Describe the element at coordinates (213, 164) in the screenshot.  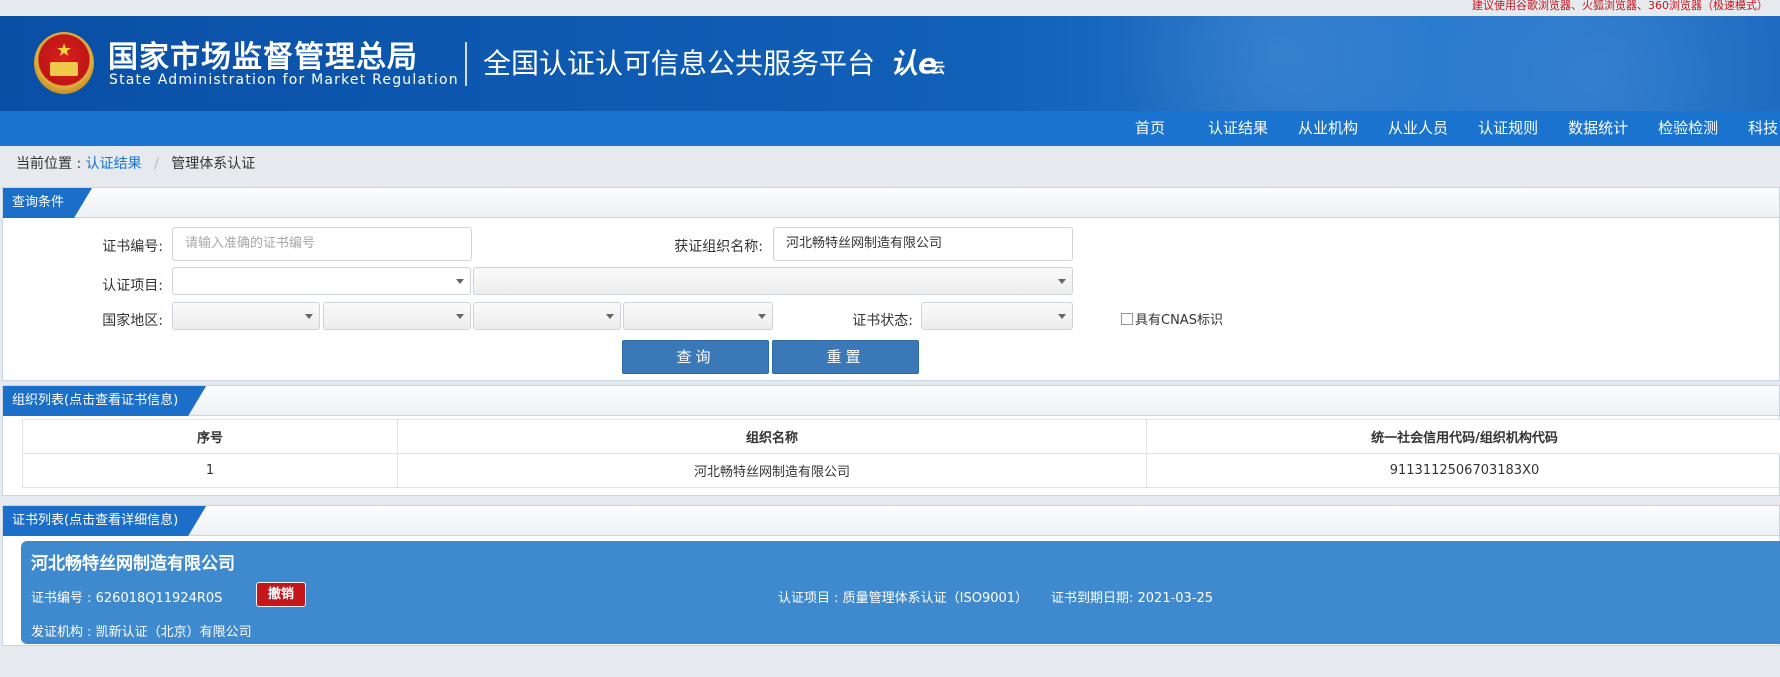
I see `breadcrumb-current: 管理体系认证` at that location.